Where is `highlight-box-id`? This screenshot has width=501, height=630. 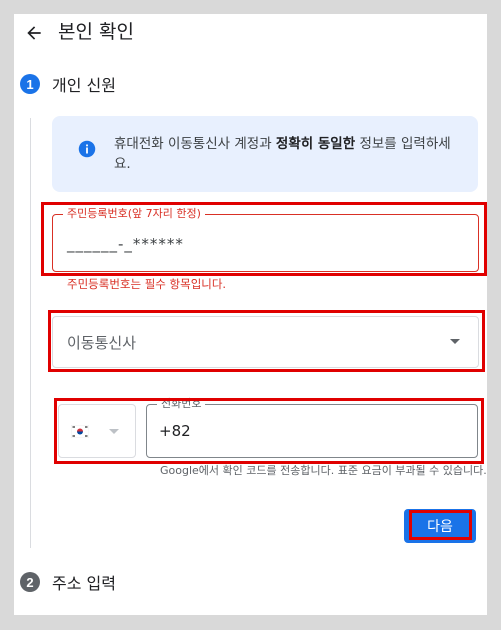 highlight-box-id is located at coordinates (264, 239).